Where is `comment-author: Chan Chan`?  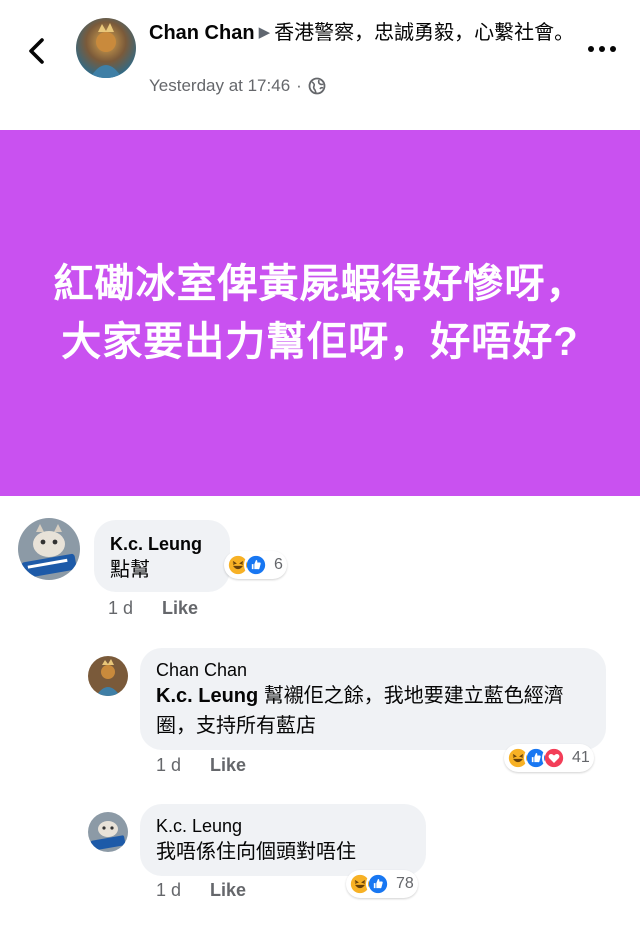
comment-author: Chan Chan is located at coordinates (373, 670).